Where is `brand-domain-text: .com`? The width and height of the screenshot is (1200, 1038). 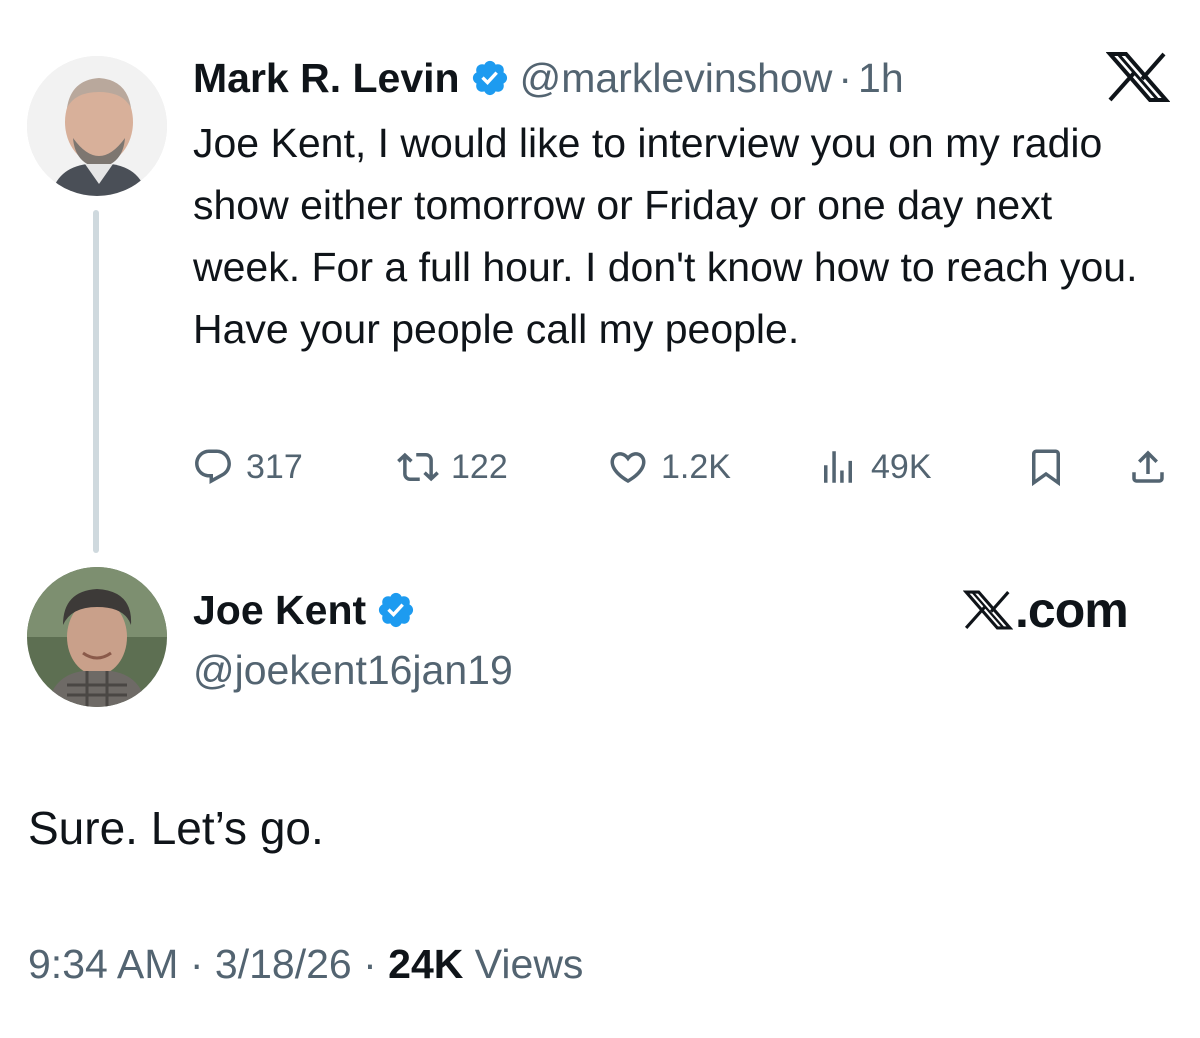 brand-domain-text: .com is located at coordinates (1072, 610).